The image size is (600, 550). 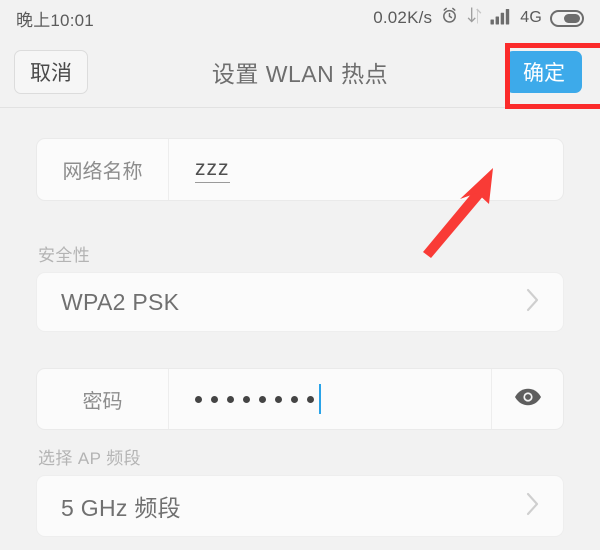 What do you see at coordinates (90, 458) in the screenshot?
I see `ap-band-section-label: 选择 AP 频段` at bounding box center [90, 458].